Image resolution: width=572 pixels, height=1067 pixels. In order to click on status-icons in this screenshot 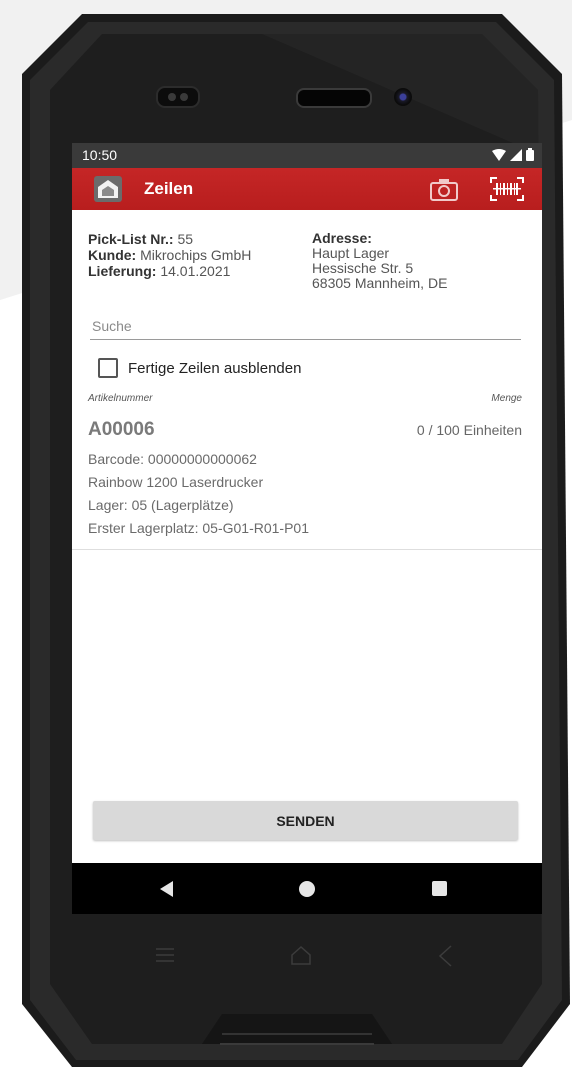, I will do `click(513, 154)`.